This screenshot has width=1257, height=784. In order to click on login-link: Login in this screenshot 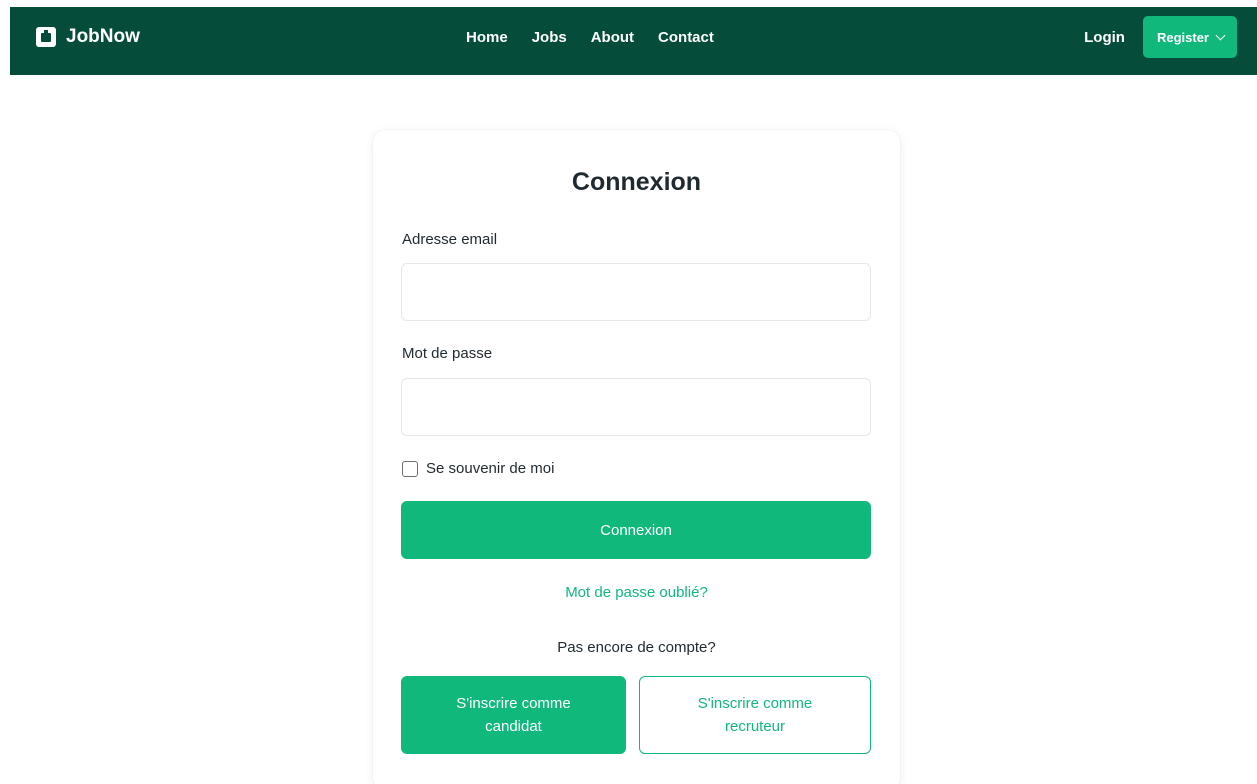, I will do `click(1104, 37)`.